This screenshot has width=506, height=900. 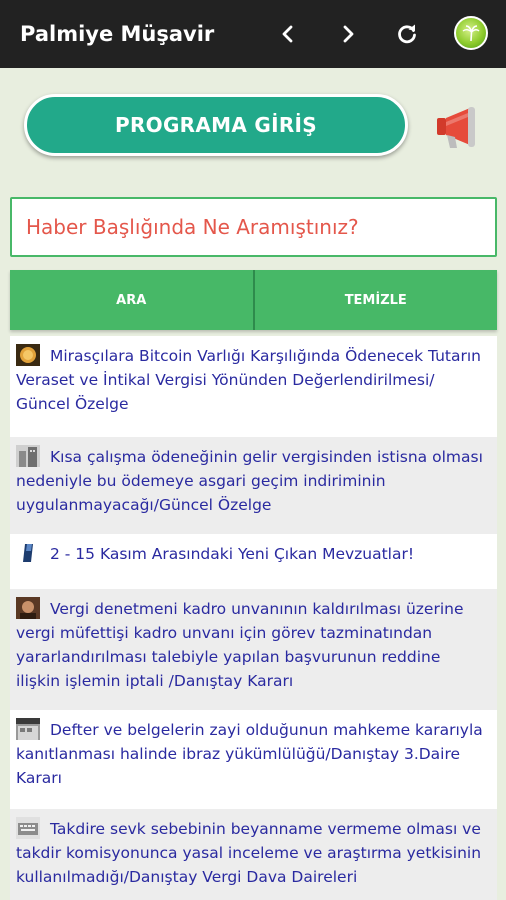 What do you see at coordinates (28, 553) in the screenshot?
I see `document-thumb-icon` at bounding box center [28, 553].